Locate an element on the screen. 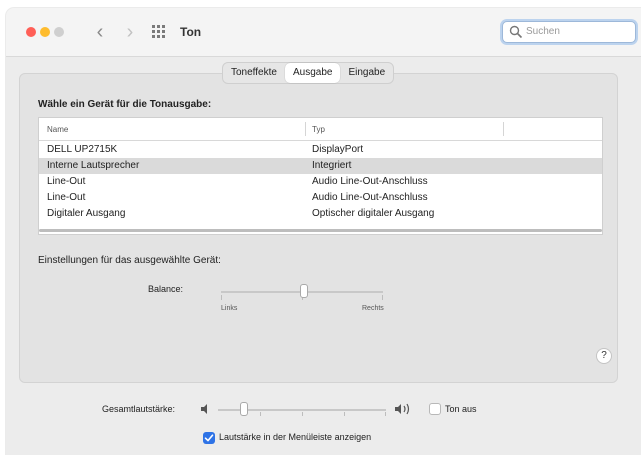 This screenshot has height=455, width=641. tab-bar: Toneffekte Ausgabe Eingabe is located at coordinates (308, 73).